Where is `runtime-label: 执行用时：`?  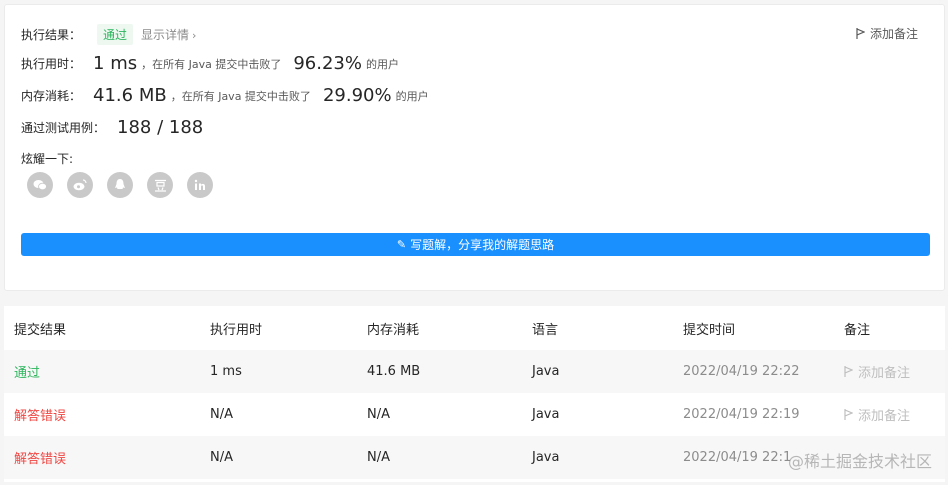 runtime-label: 执行用时： is located at coordinates (51, 64).